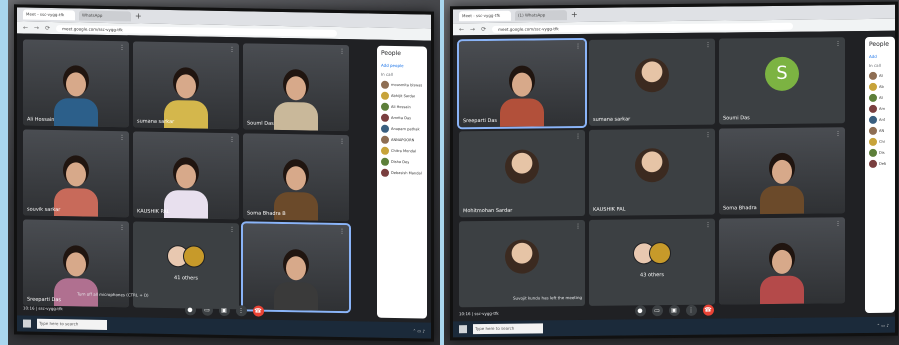 The height and width of the screenshot is (345, 899). I want to click on participant-name: Sreeparti Das, so click(480, 121).